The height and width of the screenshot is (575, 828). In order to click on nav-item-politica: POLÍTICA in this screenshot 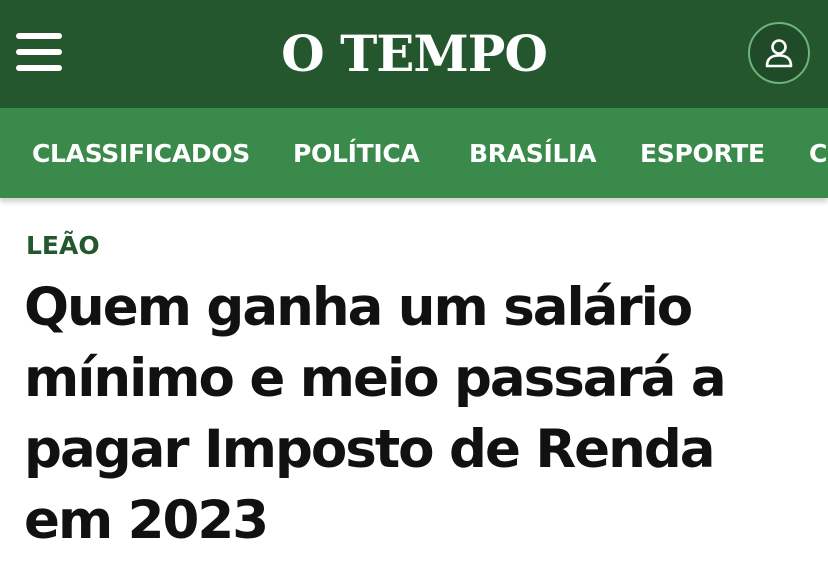, I will do `click(356, 153)`.